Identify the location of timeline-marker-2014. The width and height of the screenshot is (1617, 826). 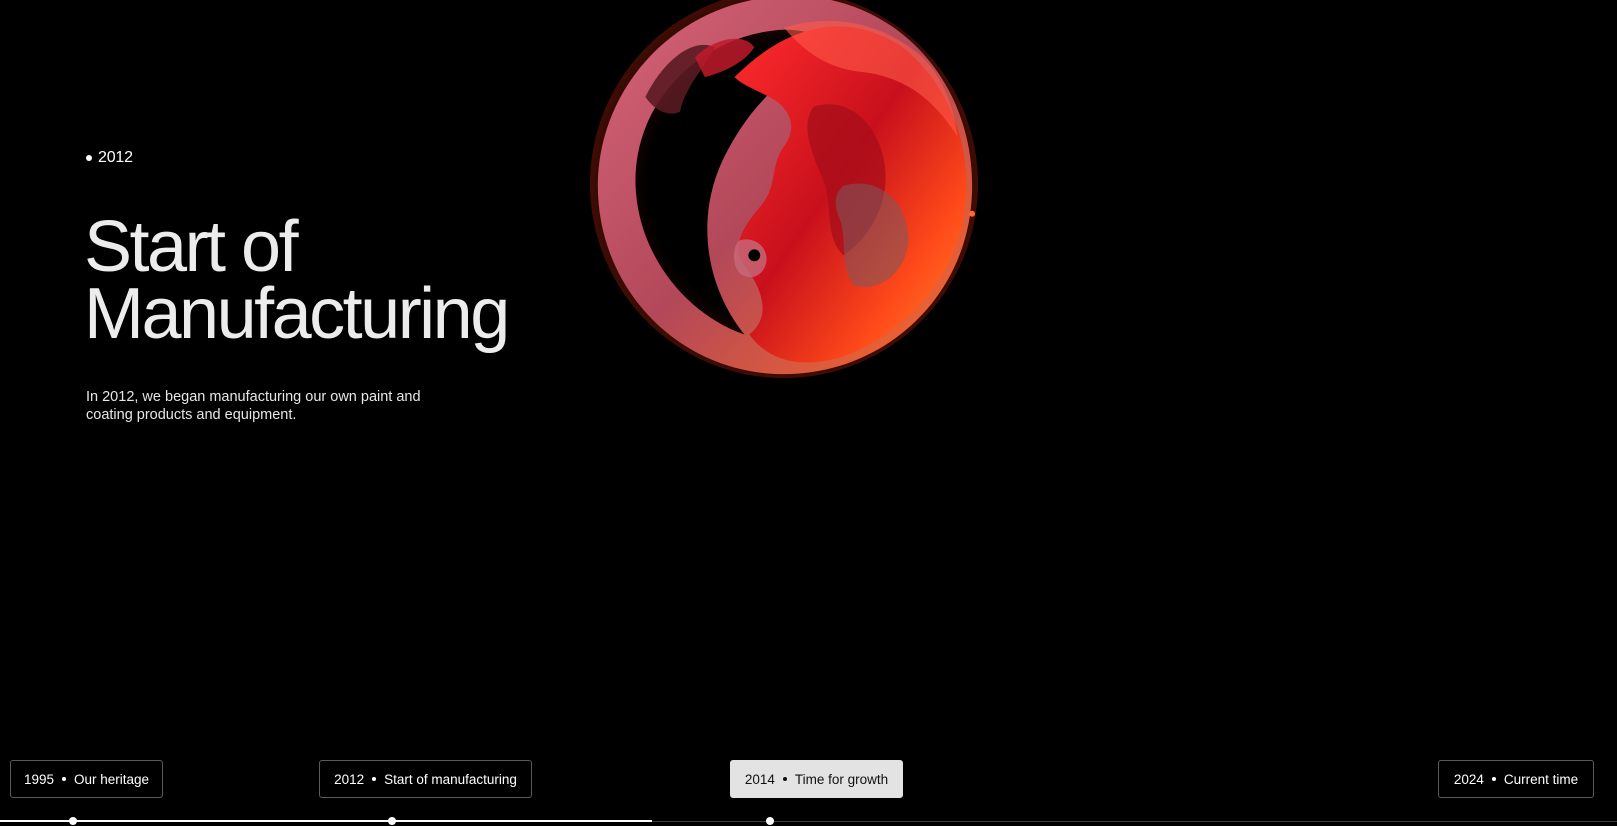
(770, 821).